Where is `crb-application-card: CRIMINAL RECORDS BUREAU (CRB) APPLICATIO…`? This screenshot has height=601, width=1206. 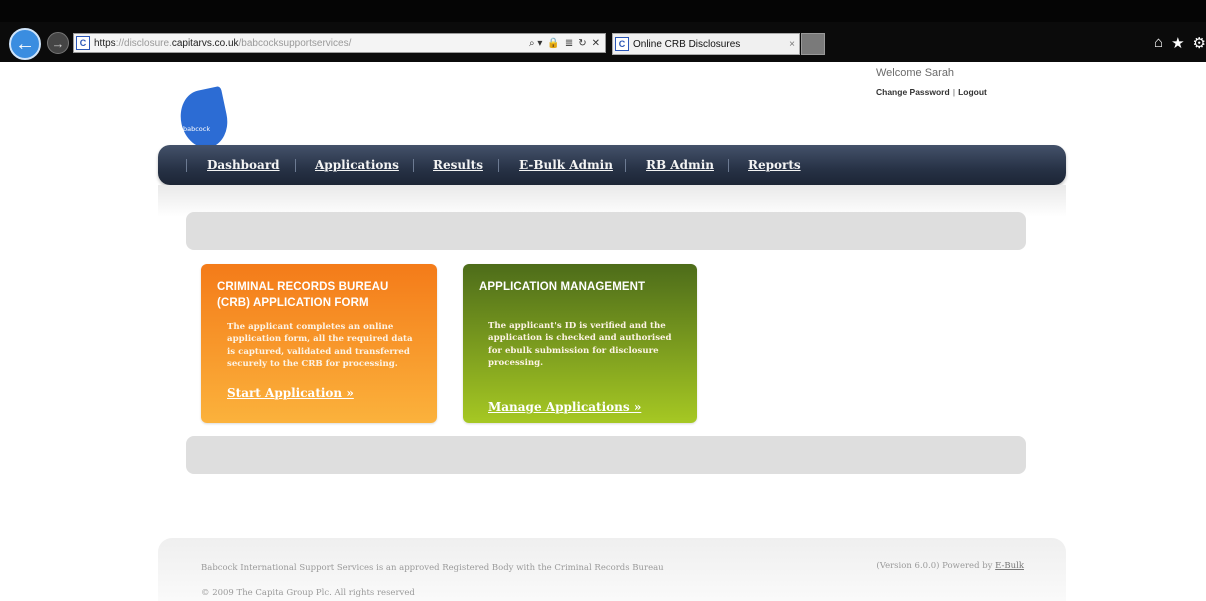
crb-application-card: CRIMINAL RECORDS BUREAU (CRB) APPLICATIO… is located at coordinates (319, 343).